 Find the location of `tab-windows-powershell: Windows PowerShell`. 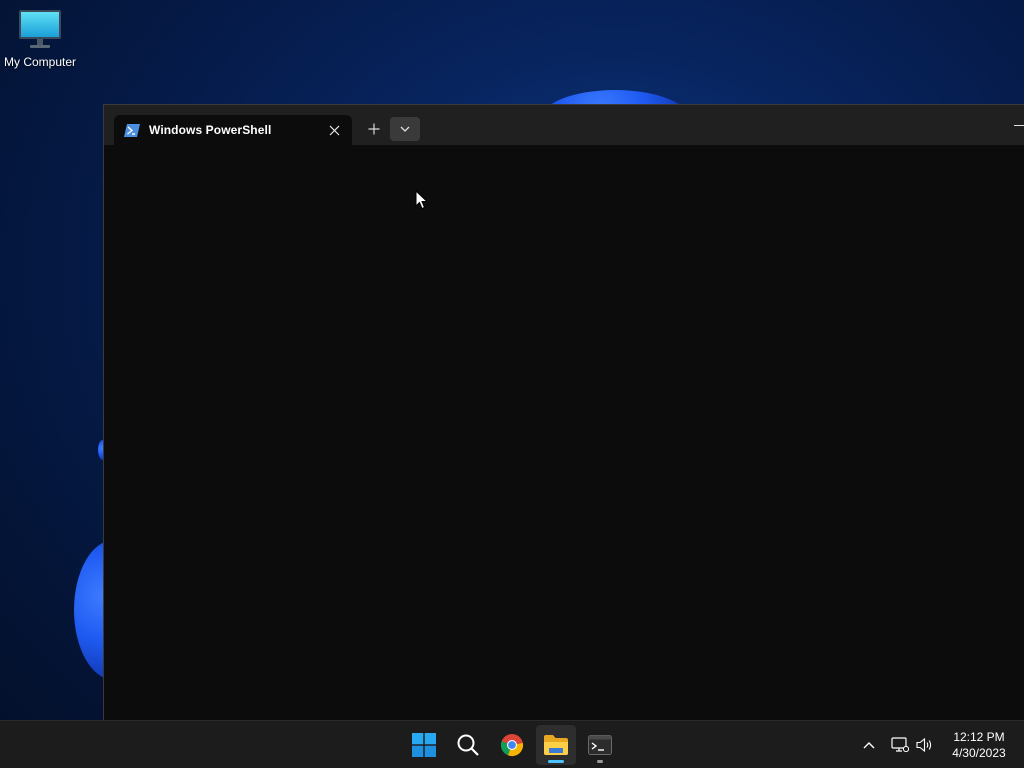

tab-windows-powershell: Windows PowerShell is located at coordinates (233, 130).